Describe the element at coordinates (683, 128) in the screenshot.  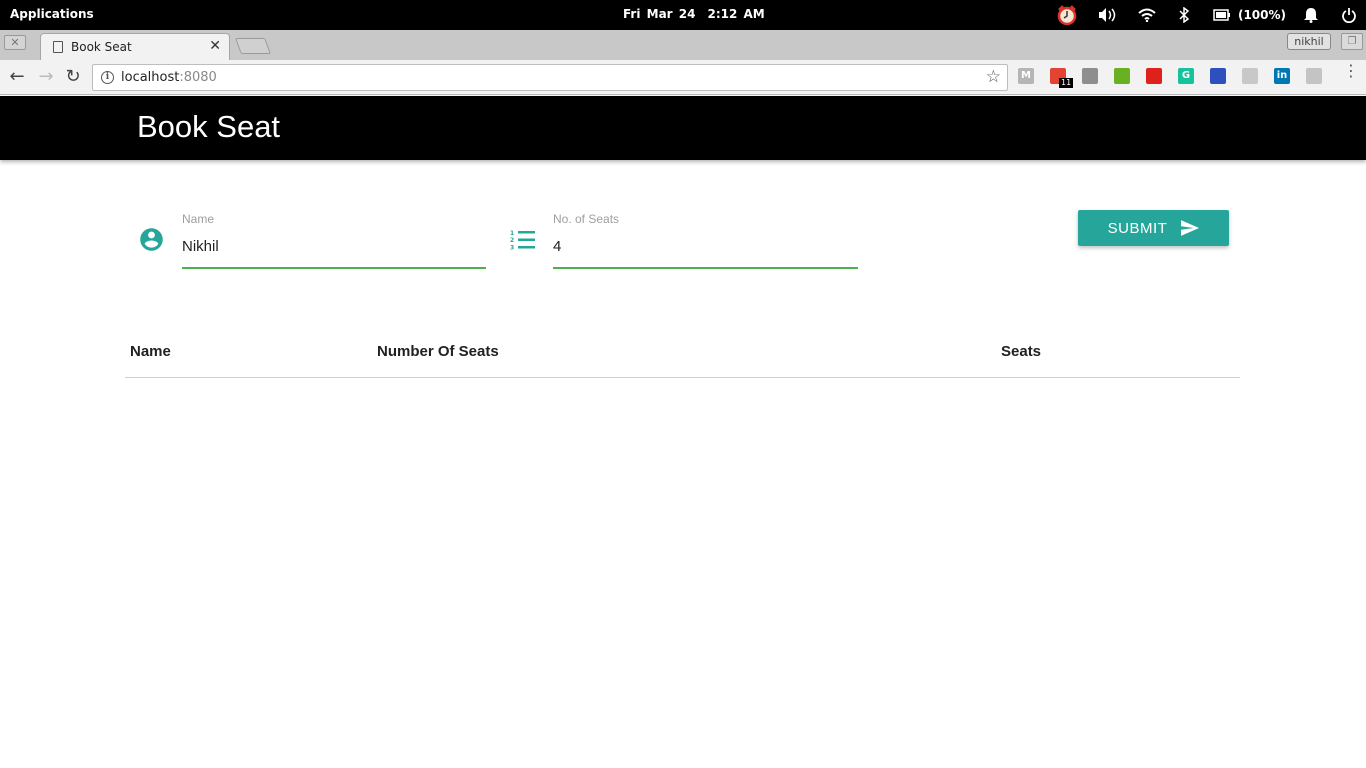
I see `app-header: Book Seat` at that location.